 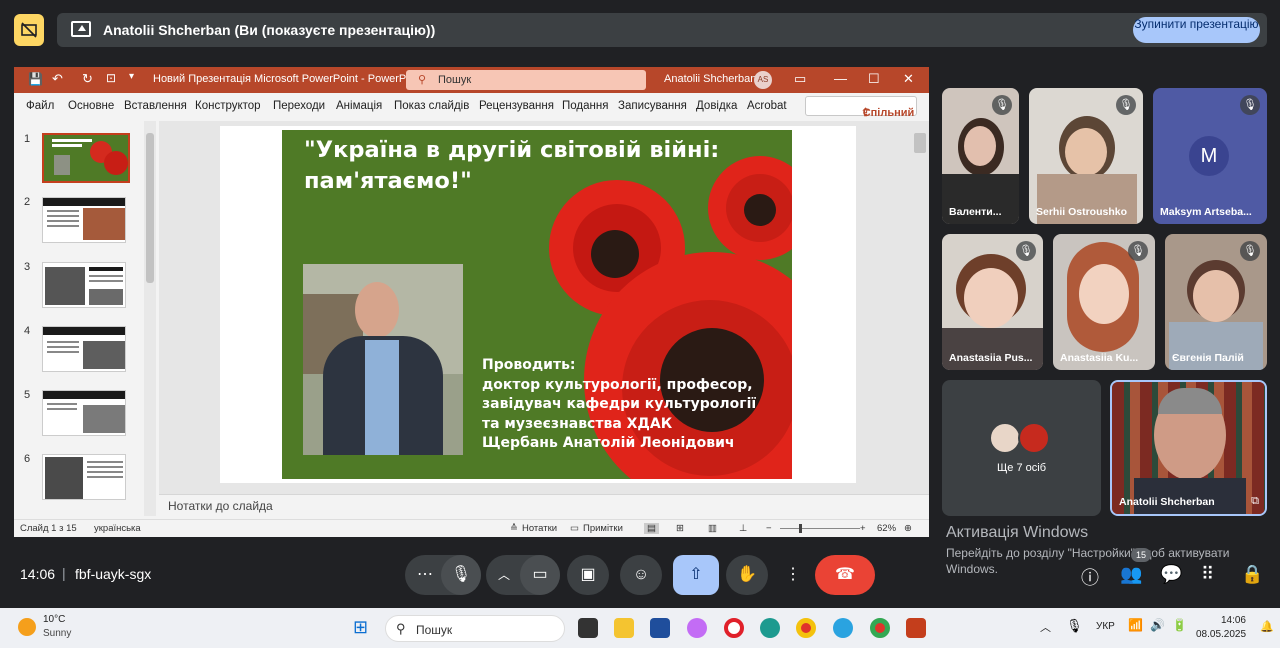 I want to click on zoom-level: 62%, so click(x=886, y=528).